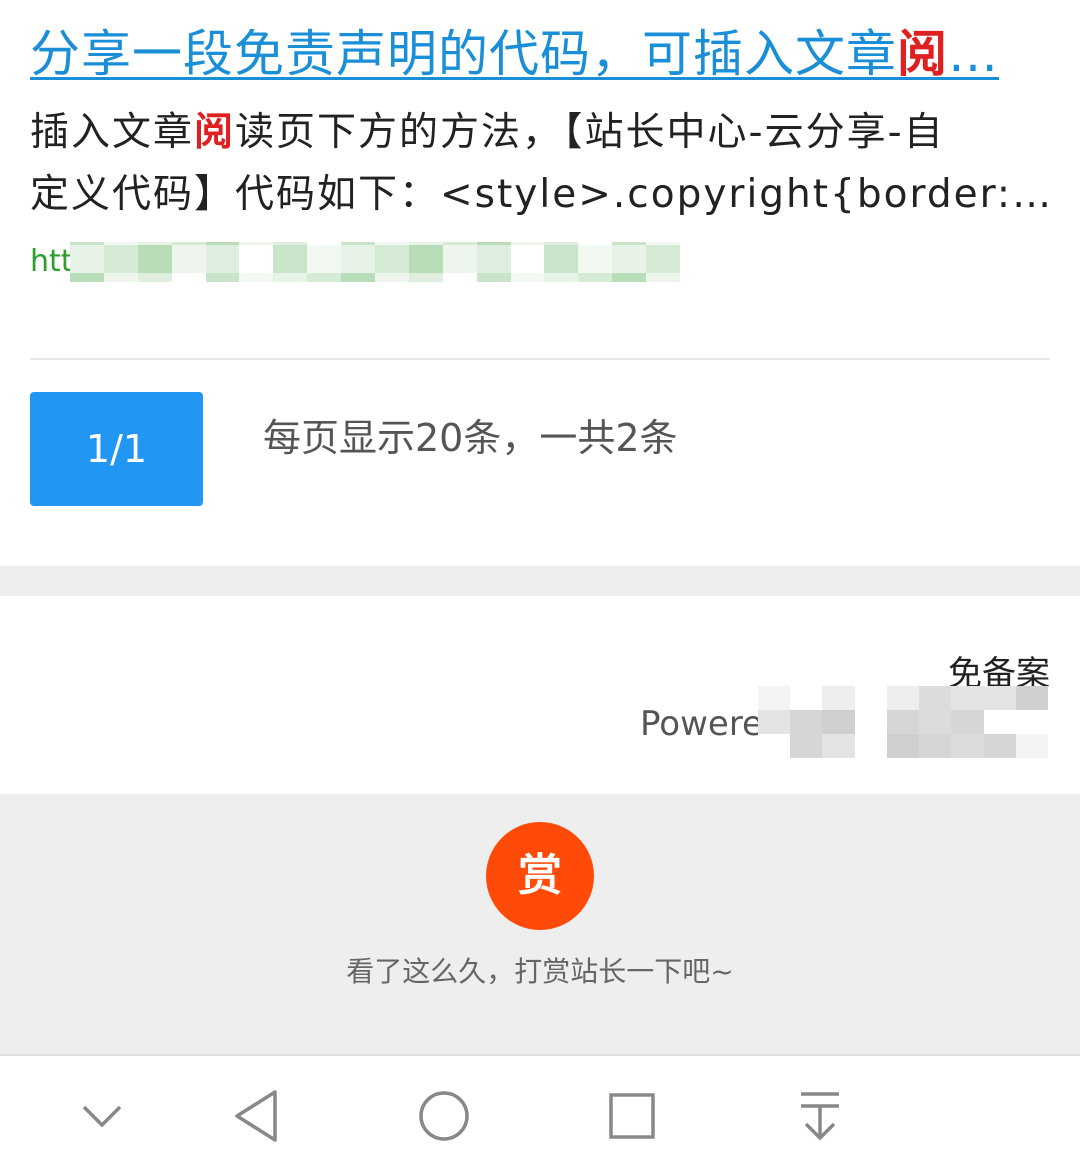 This screenshot has width=1080, height=1149. What do you see at coordinates (632, 1116) in the screenshot?
I see `recents-square-icon` at bounding box center [632, 1116].